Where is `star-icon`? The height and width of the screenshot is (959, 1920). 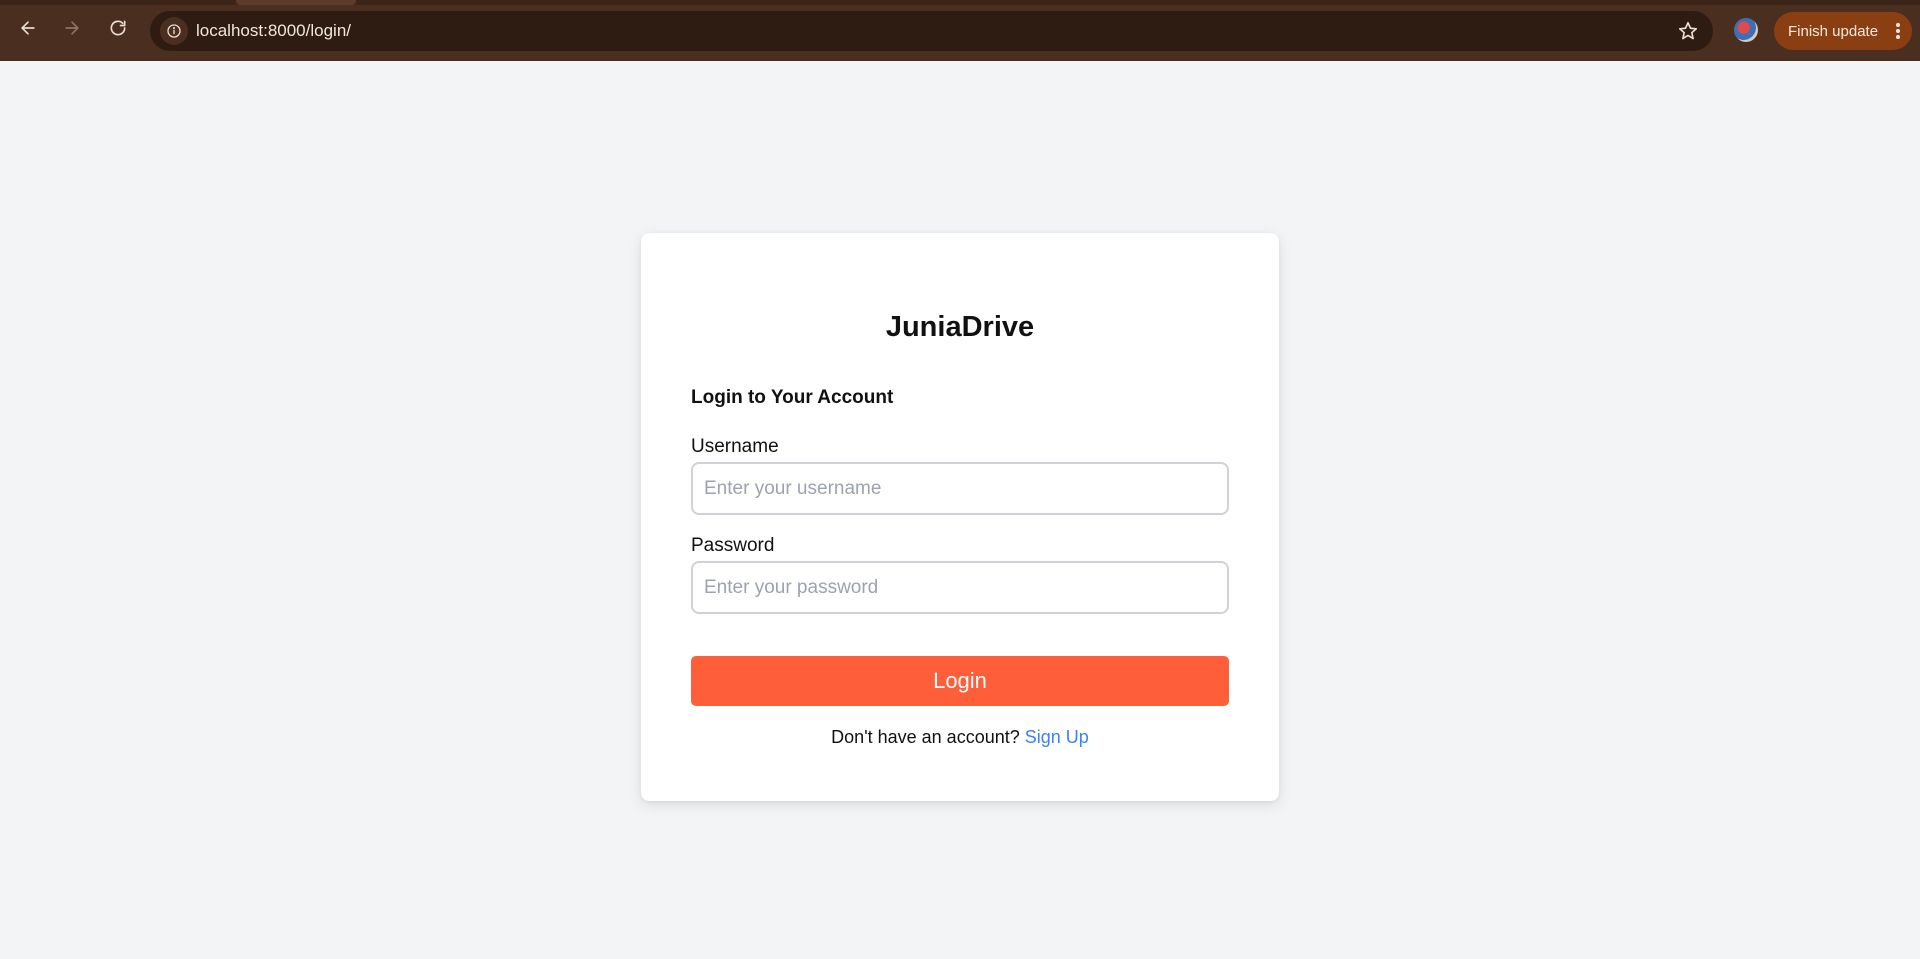
star-icon is located at coordinates (1688, 31).